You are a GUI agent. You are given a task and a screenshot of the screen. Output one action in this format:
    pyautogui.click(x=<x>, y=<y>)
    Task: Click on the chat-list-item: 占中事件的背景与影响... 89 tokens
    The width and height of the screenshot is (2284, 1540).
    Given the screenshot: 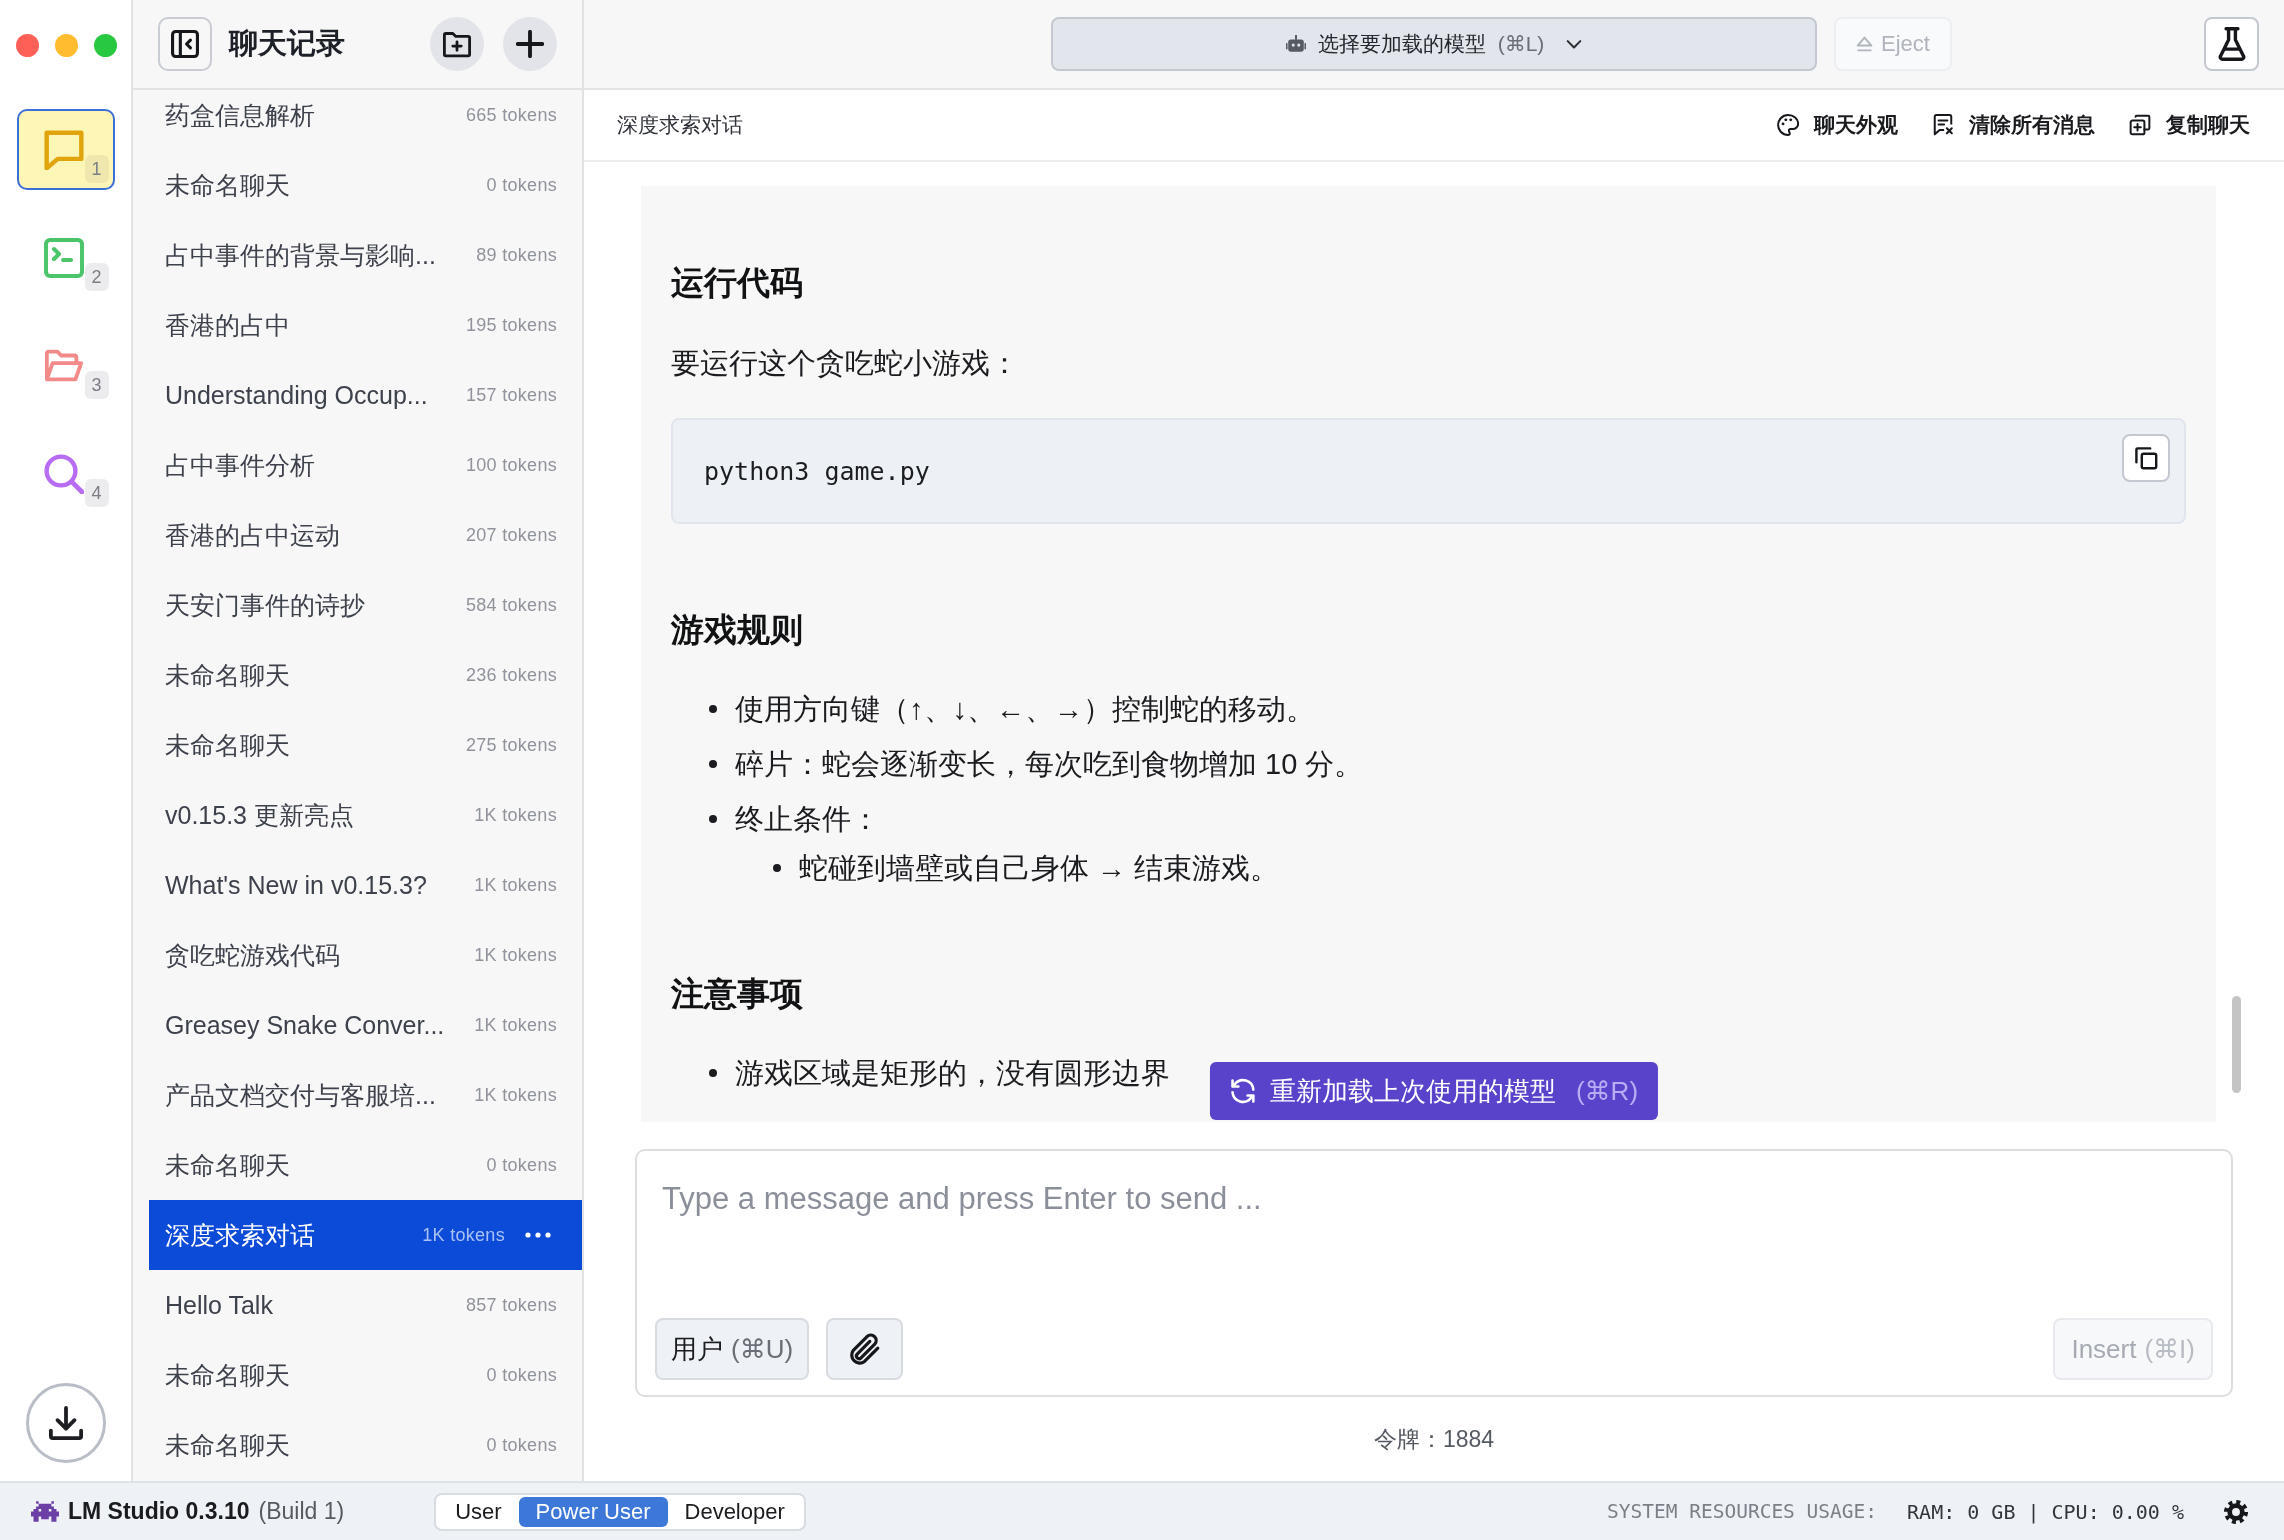 What is the action you would take?
    pyautogui.click(x=365, y=255)
    